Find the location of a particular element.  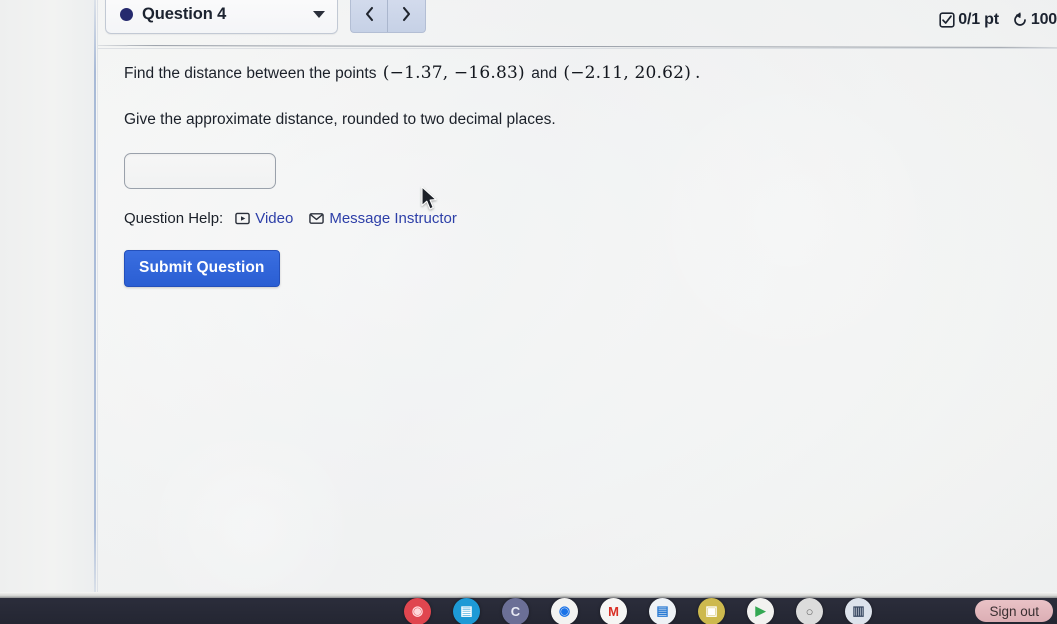

play-store-icon: ▶ is located at coordinates (760, 610).